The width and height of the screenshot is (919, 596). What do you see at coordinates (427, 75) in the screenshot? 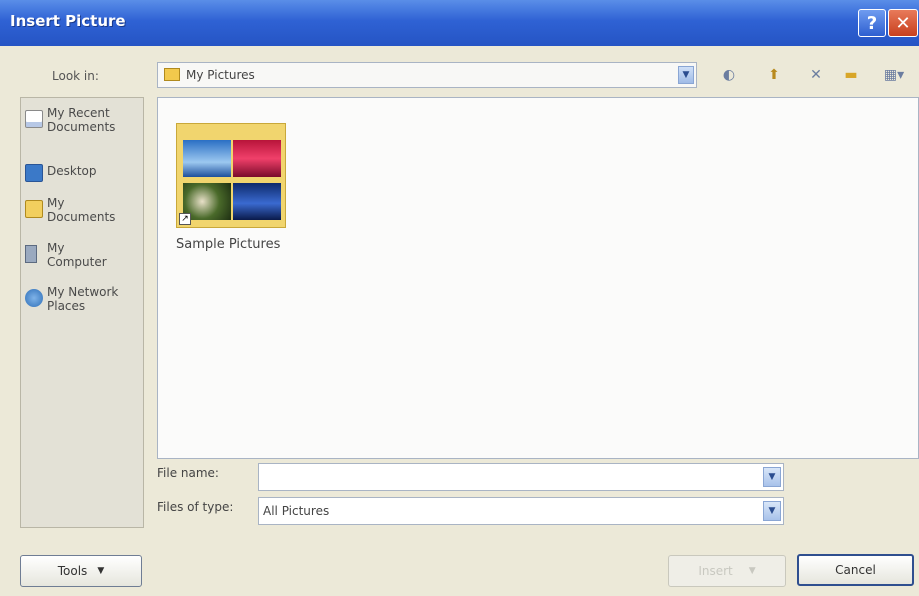
I see `look-in-dropdown: My Pictures ▼` at bounding box center [427, 75].